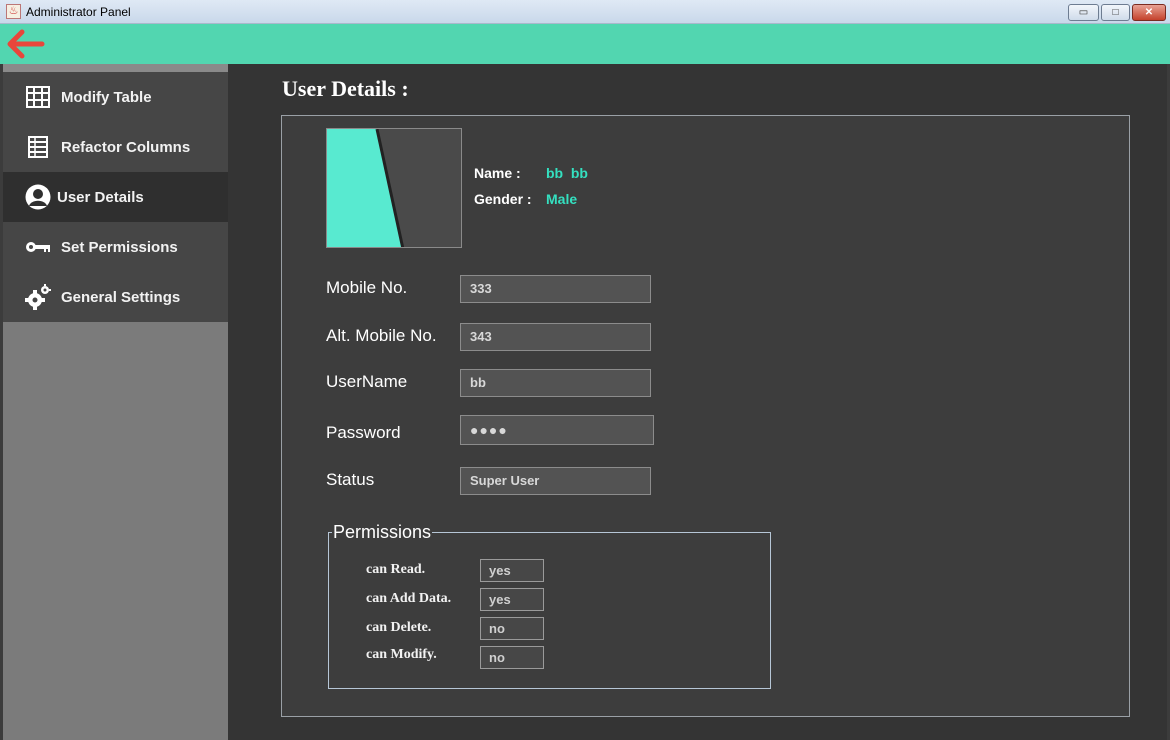  I want to click on sidebar-item-label: Refactor Columns, so click(126, 147).